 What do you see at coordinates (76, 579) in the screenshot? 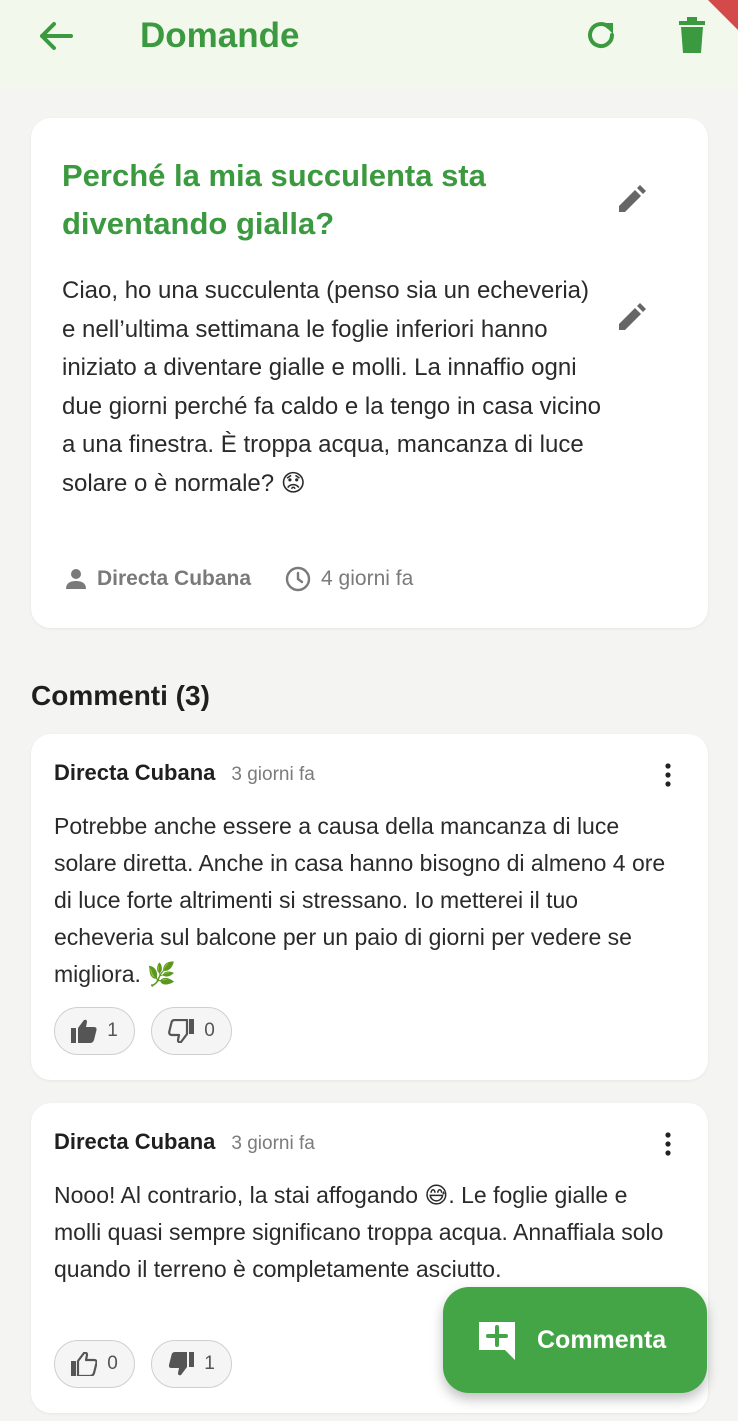
I see `person-icon` at bounding box center [76, 579].